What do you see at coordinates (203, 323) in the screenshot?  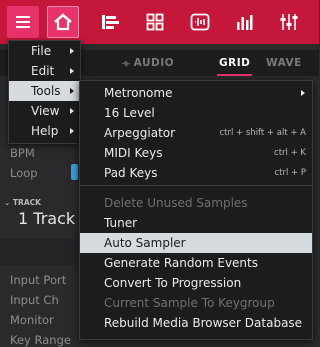 I see `menu-item-label: Rebuild Media Browser Database` at bounding box center [203, 323].